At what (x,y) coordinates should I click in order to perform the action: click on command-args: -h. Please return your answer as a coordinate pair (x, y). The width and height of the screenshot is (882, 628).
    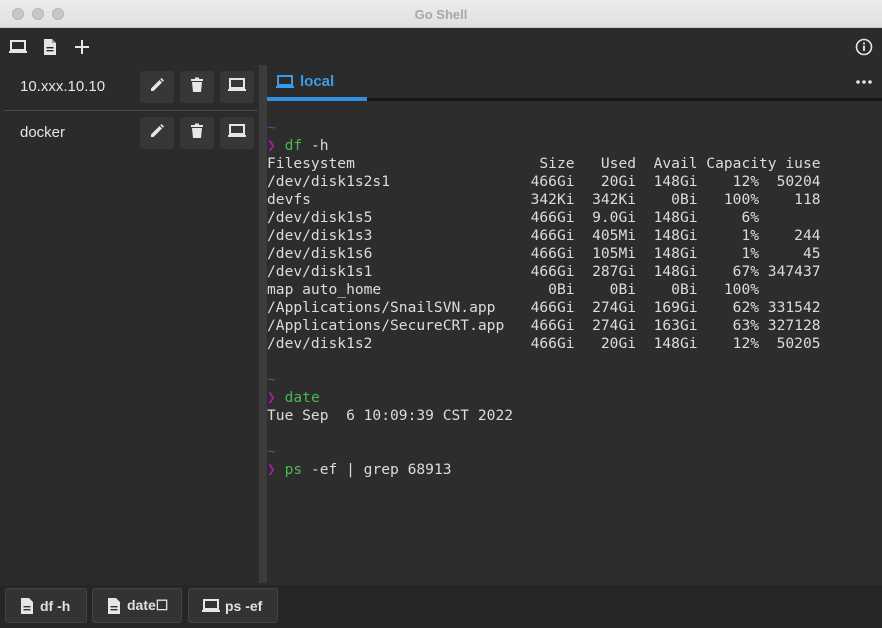
    Looking at the image, I should click on (315, 145).